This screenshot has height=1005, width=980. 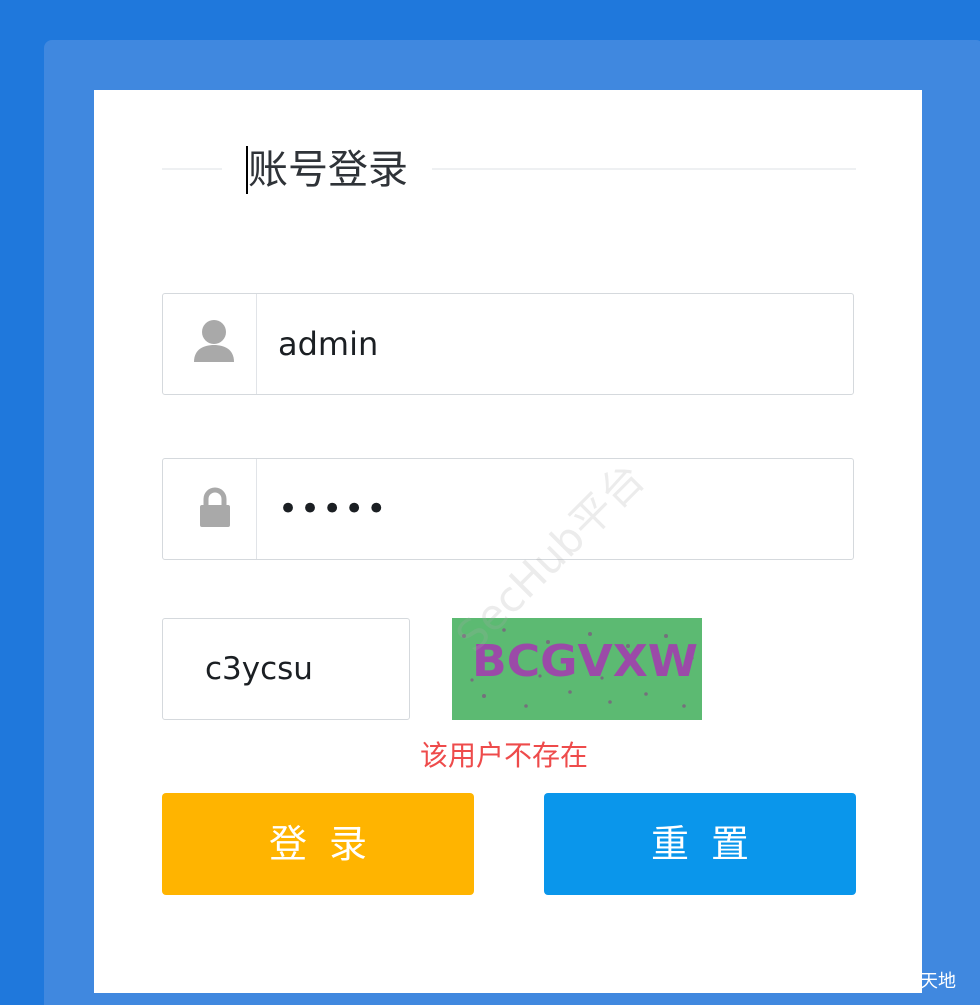 What do you see at coordinates (508, 509) in the screenshot?
I see `password-field: •••••` at bounding box center [508, 509].